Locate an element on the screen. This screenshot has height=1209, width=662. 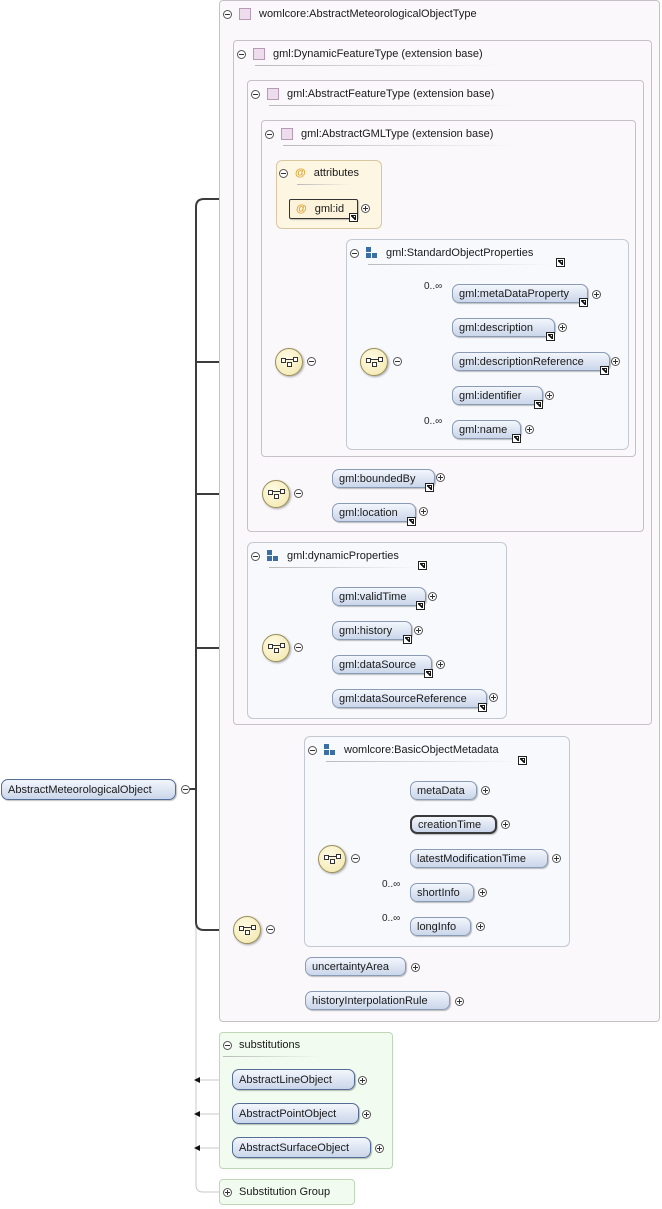
group-icon is located at coordinates (372, 253).